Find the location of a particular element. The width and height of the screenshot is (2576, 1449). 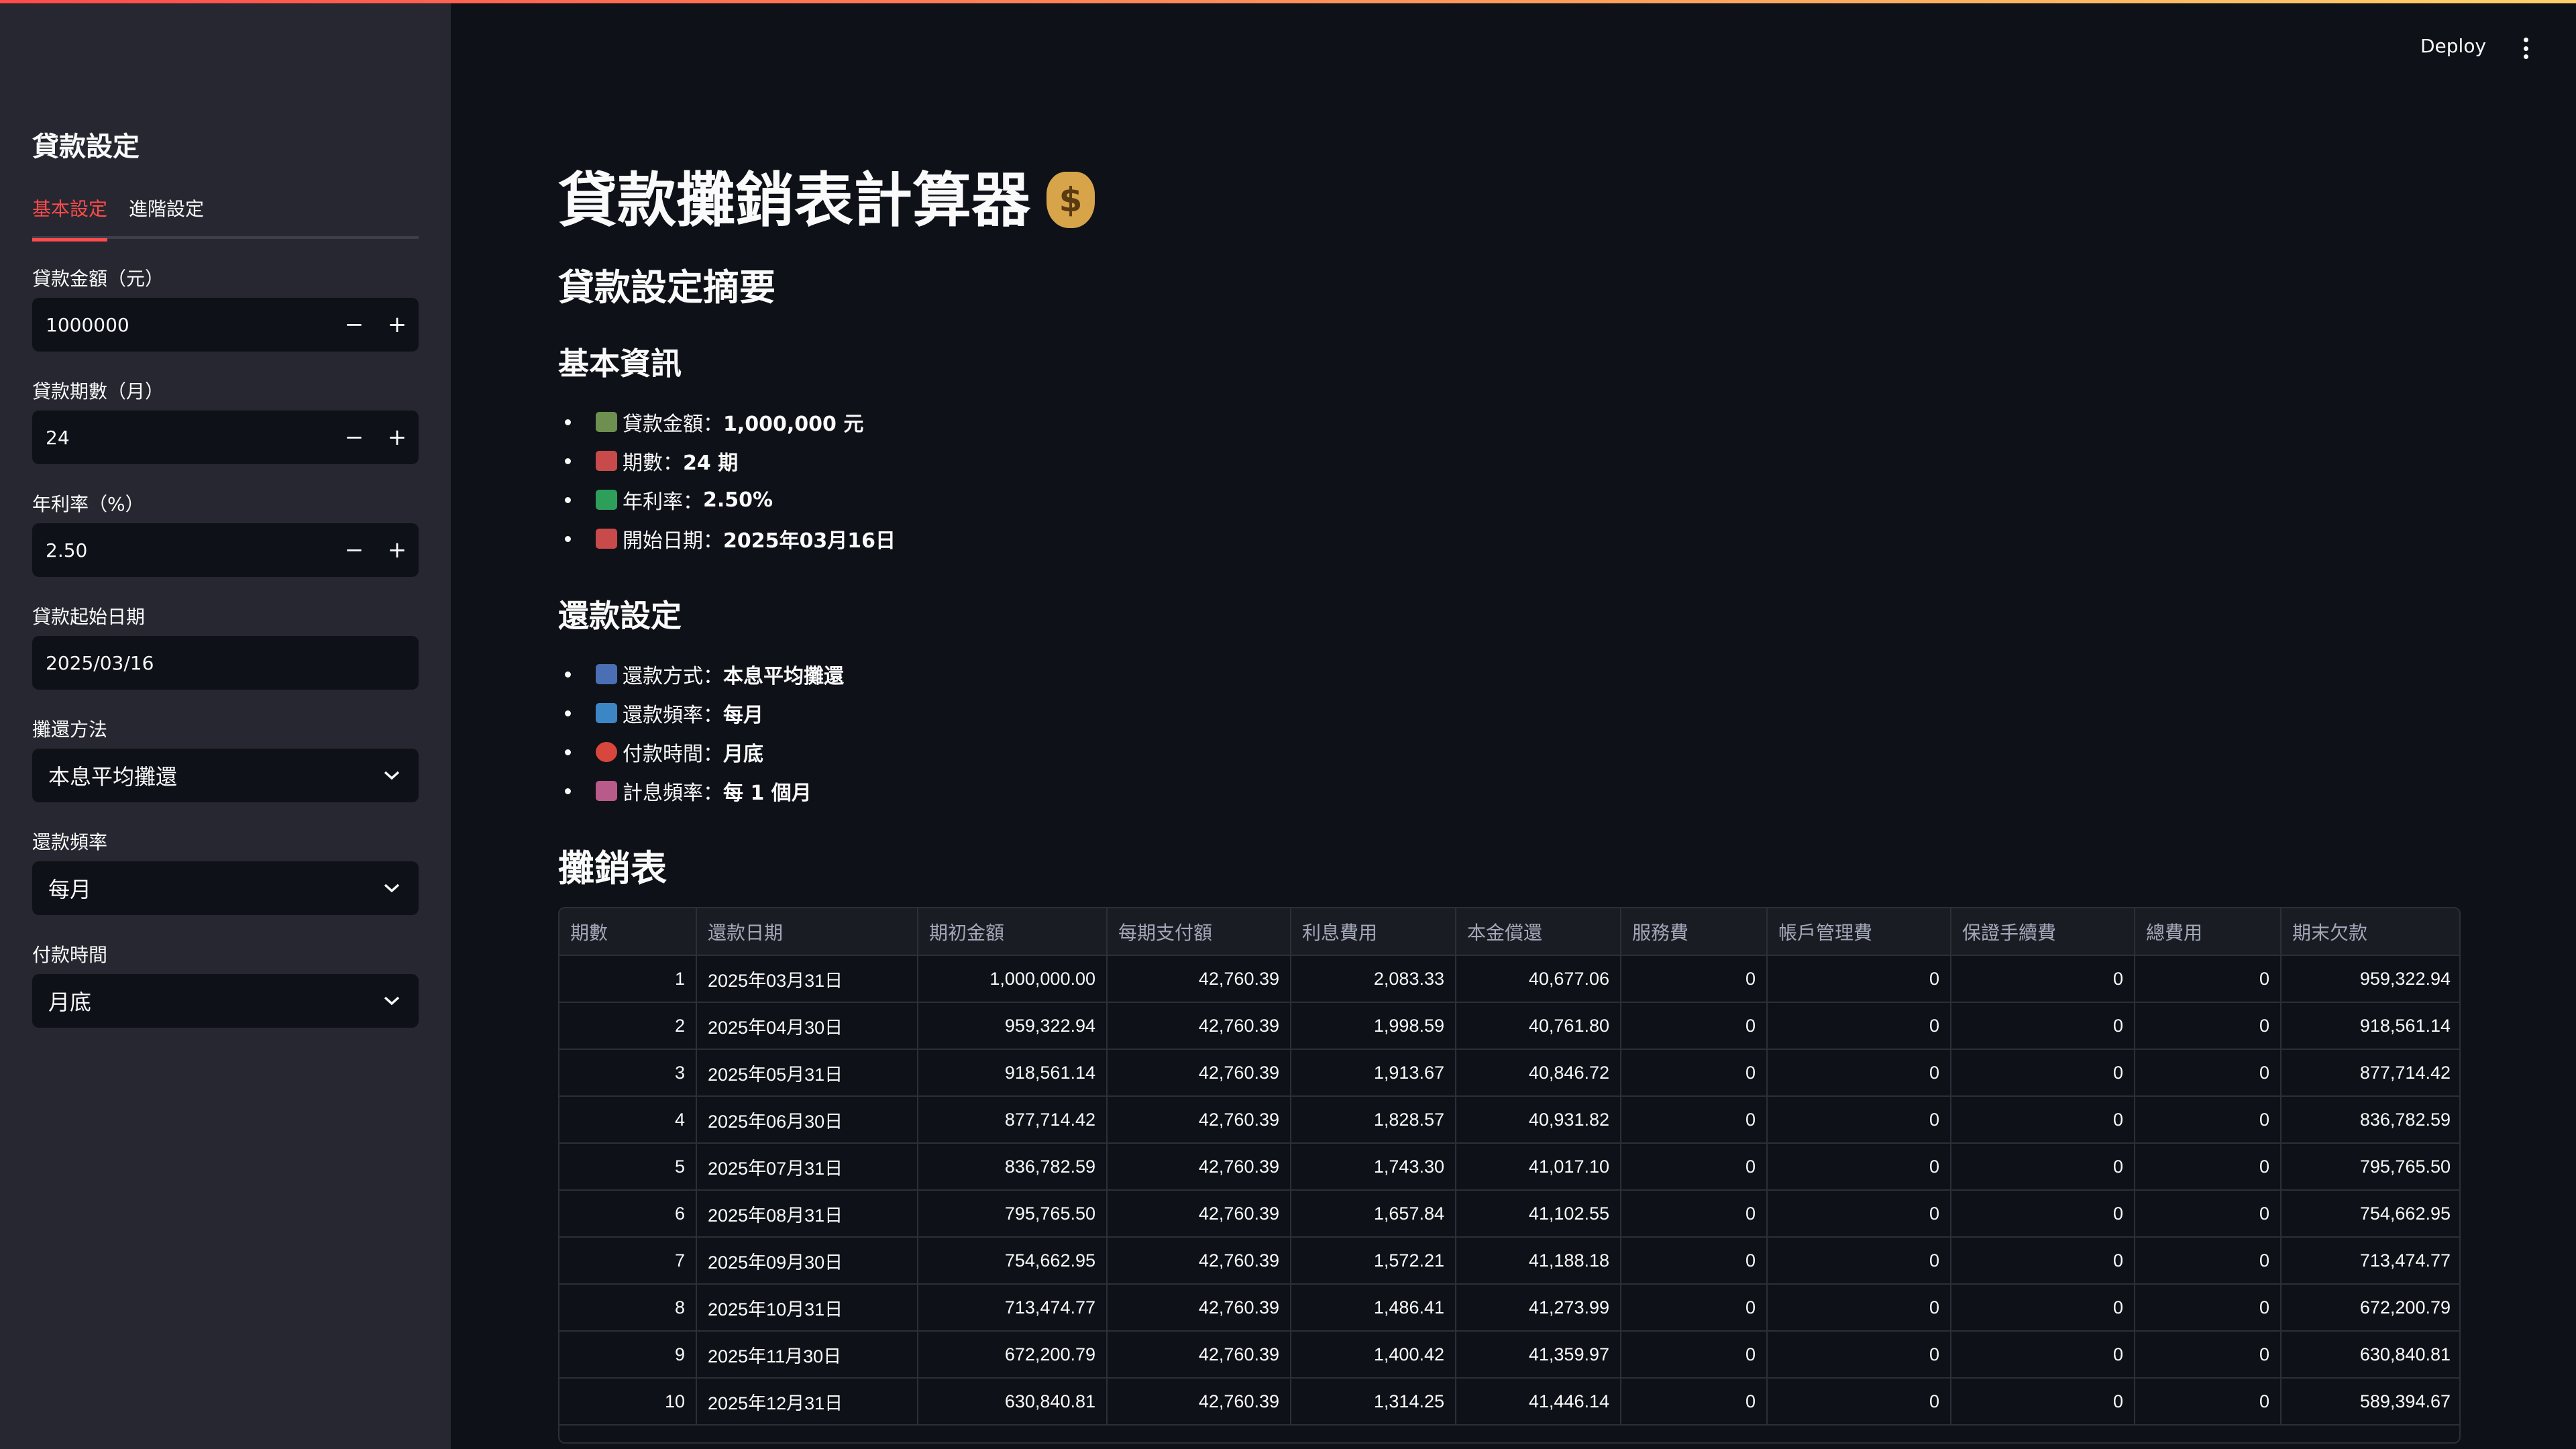

start-date-input: 2025/03/16 is located at coordinates (225, 663).